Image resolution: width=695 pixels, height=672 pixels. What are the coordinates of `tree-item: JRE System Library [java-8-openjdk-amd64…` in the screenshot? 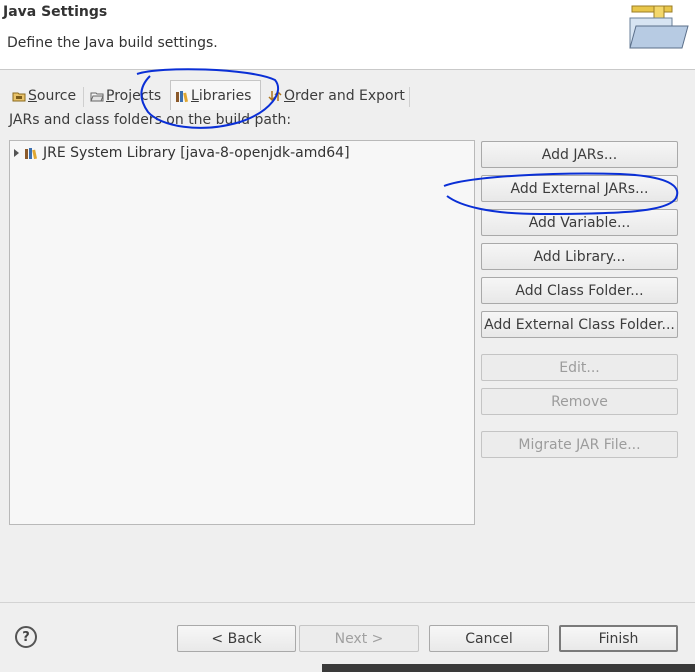 It's located at (180, 153).